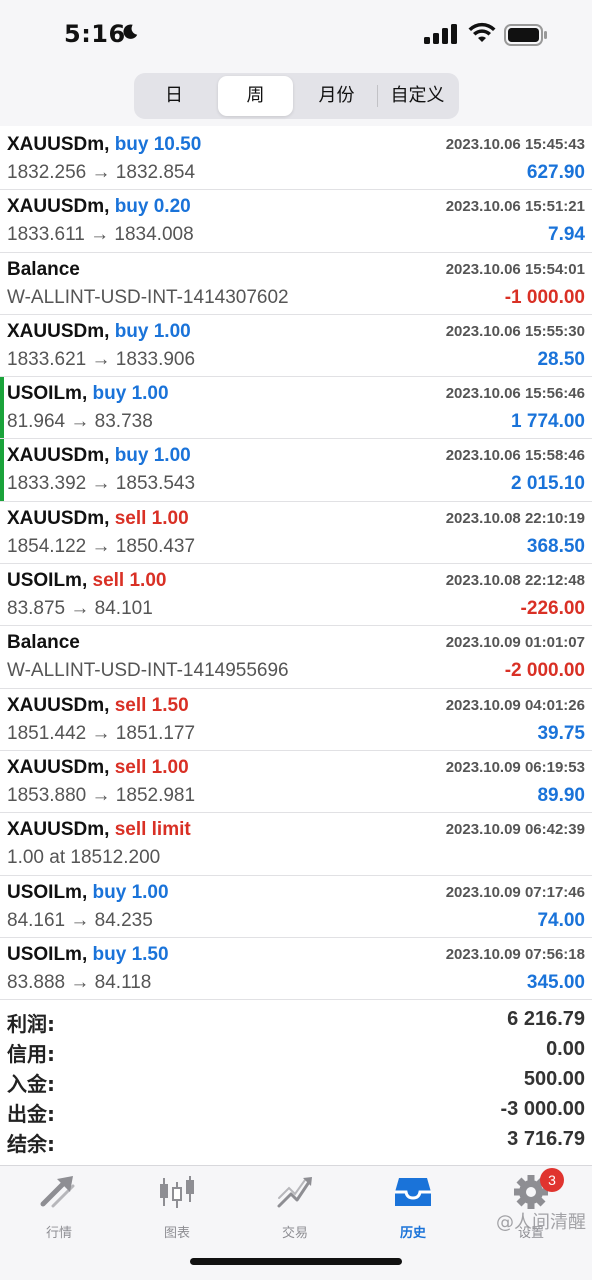 Image resolution: width=592 pixels, height=1280 pixels. Describe the element at coordinates (515, 954) in the screenshot. I see `deal-time: 2023.10.09 07:56:18` at that location.